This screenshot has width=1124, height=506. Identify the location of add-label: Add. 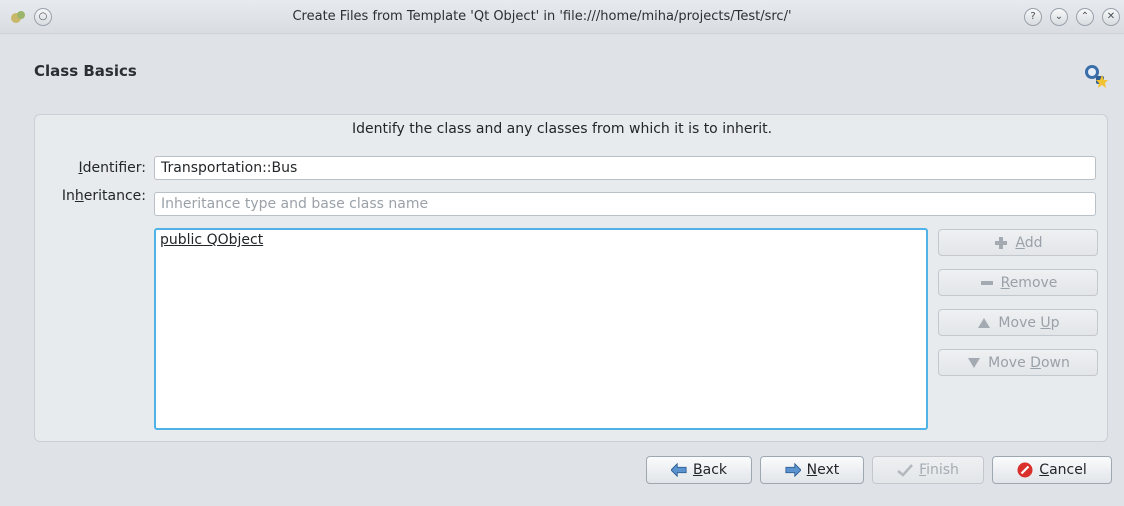
(1028, 243).